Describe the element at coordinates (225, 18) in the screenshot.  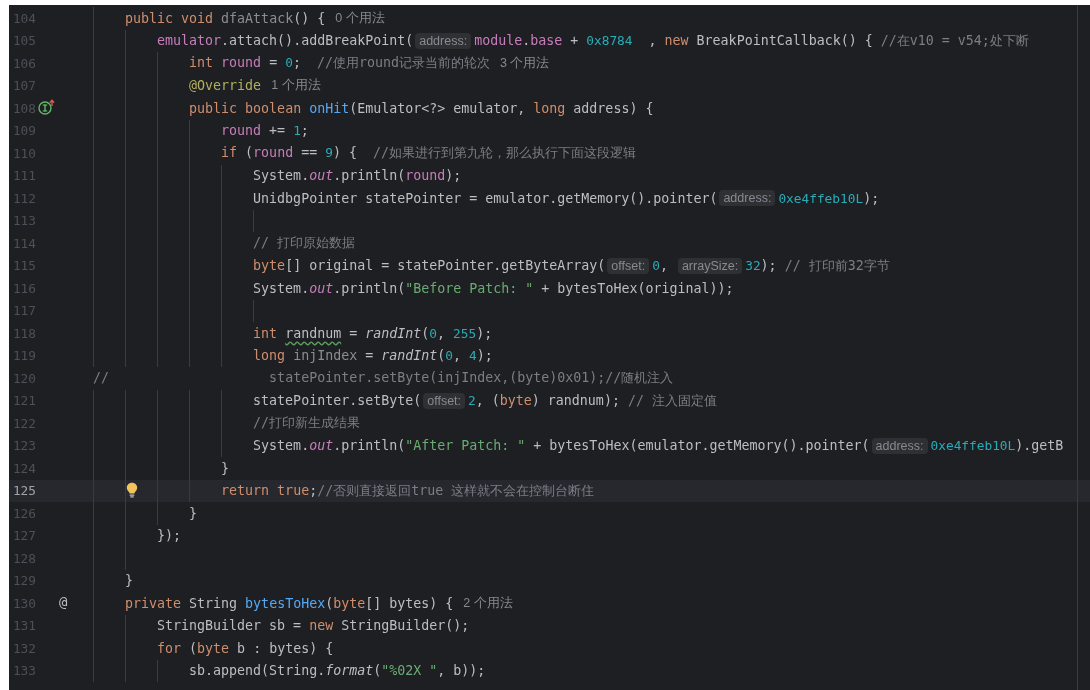
I see `code-text: public void dfaAttack() {` at that location.